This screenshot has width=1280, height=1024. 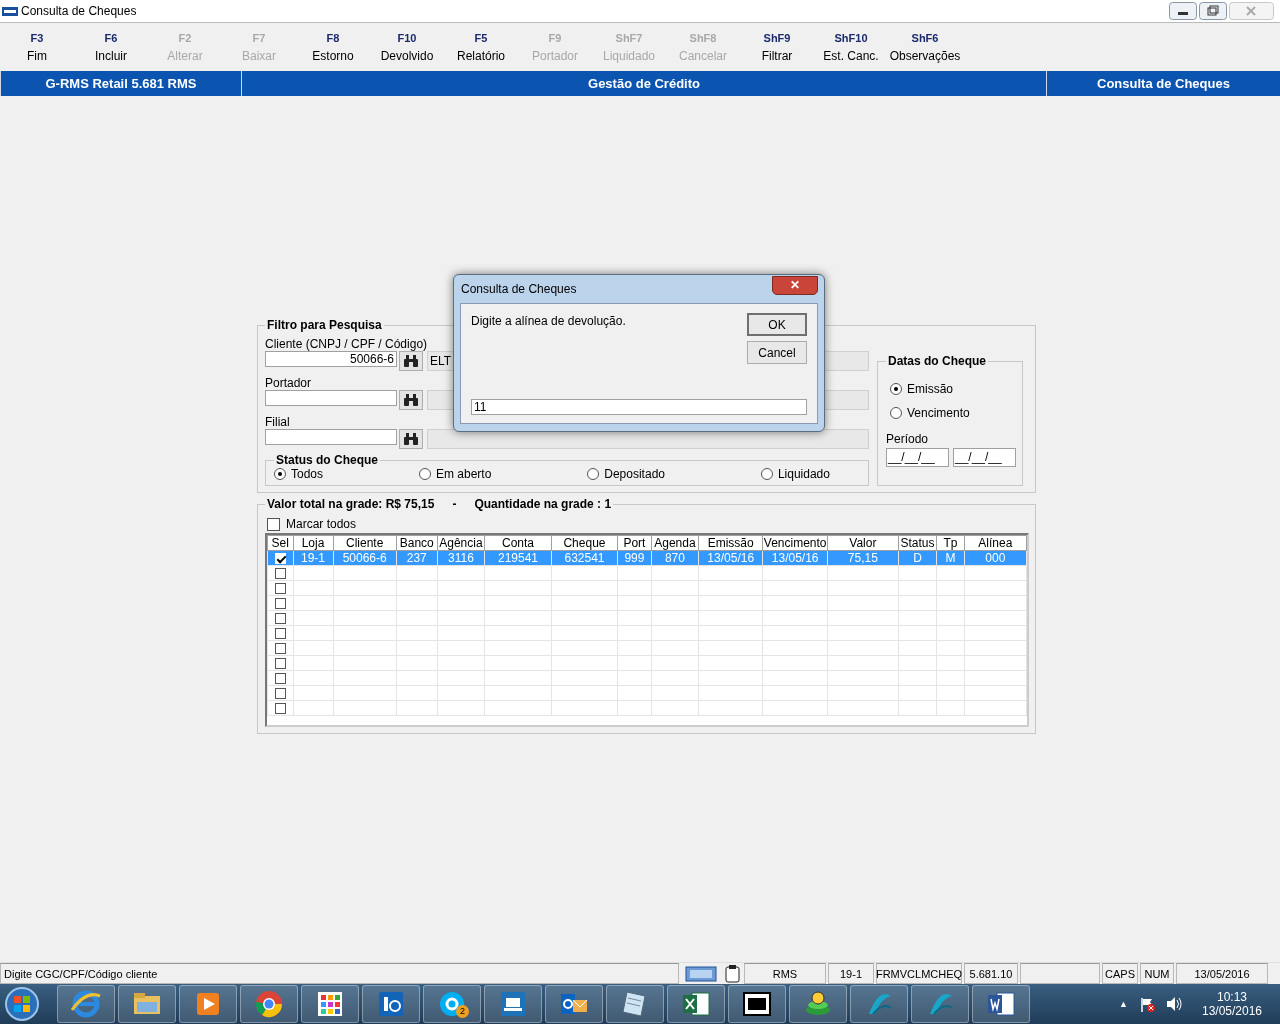 I want to click on field-label: Portador, so click(x=289, y=383).